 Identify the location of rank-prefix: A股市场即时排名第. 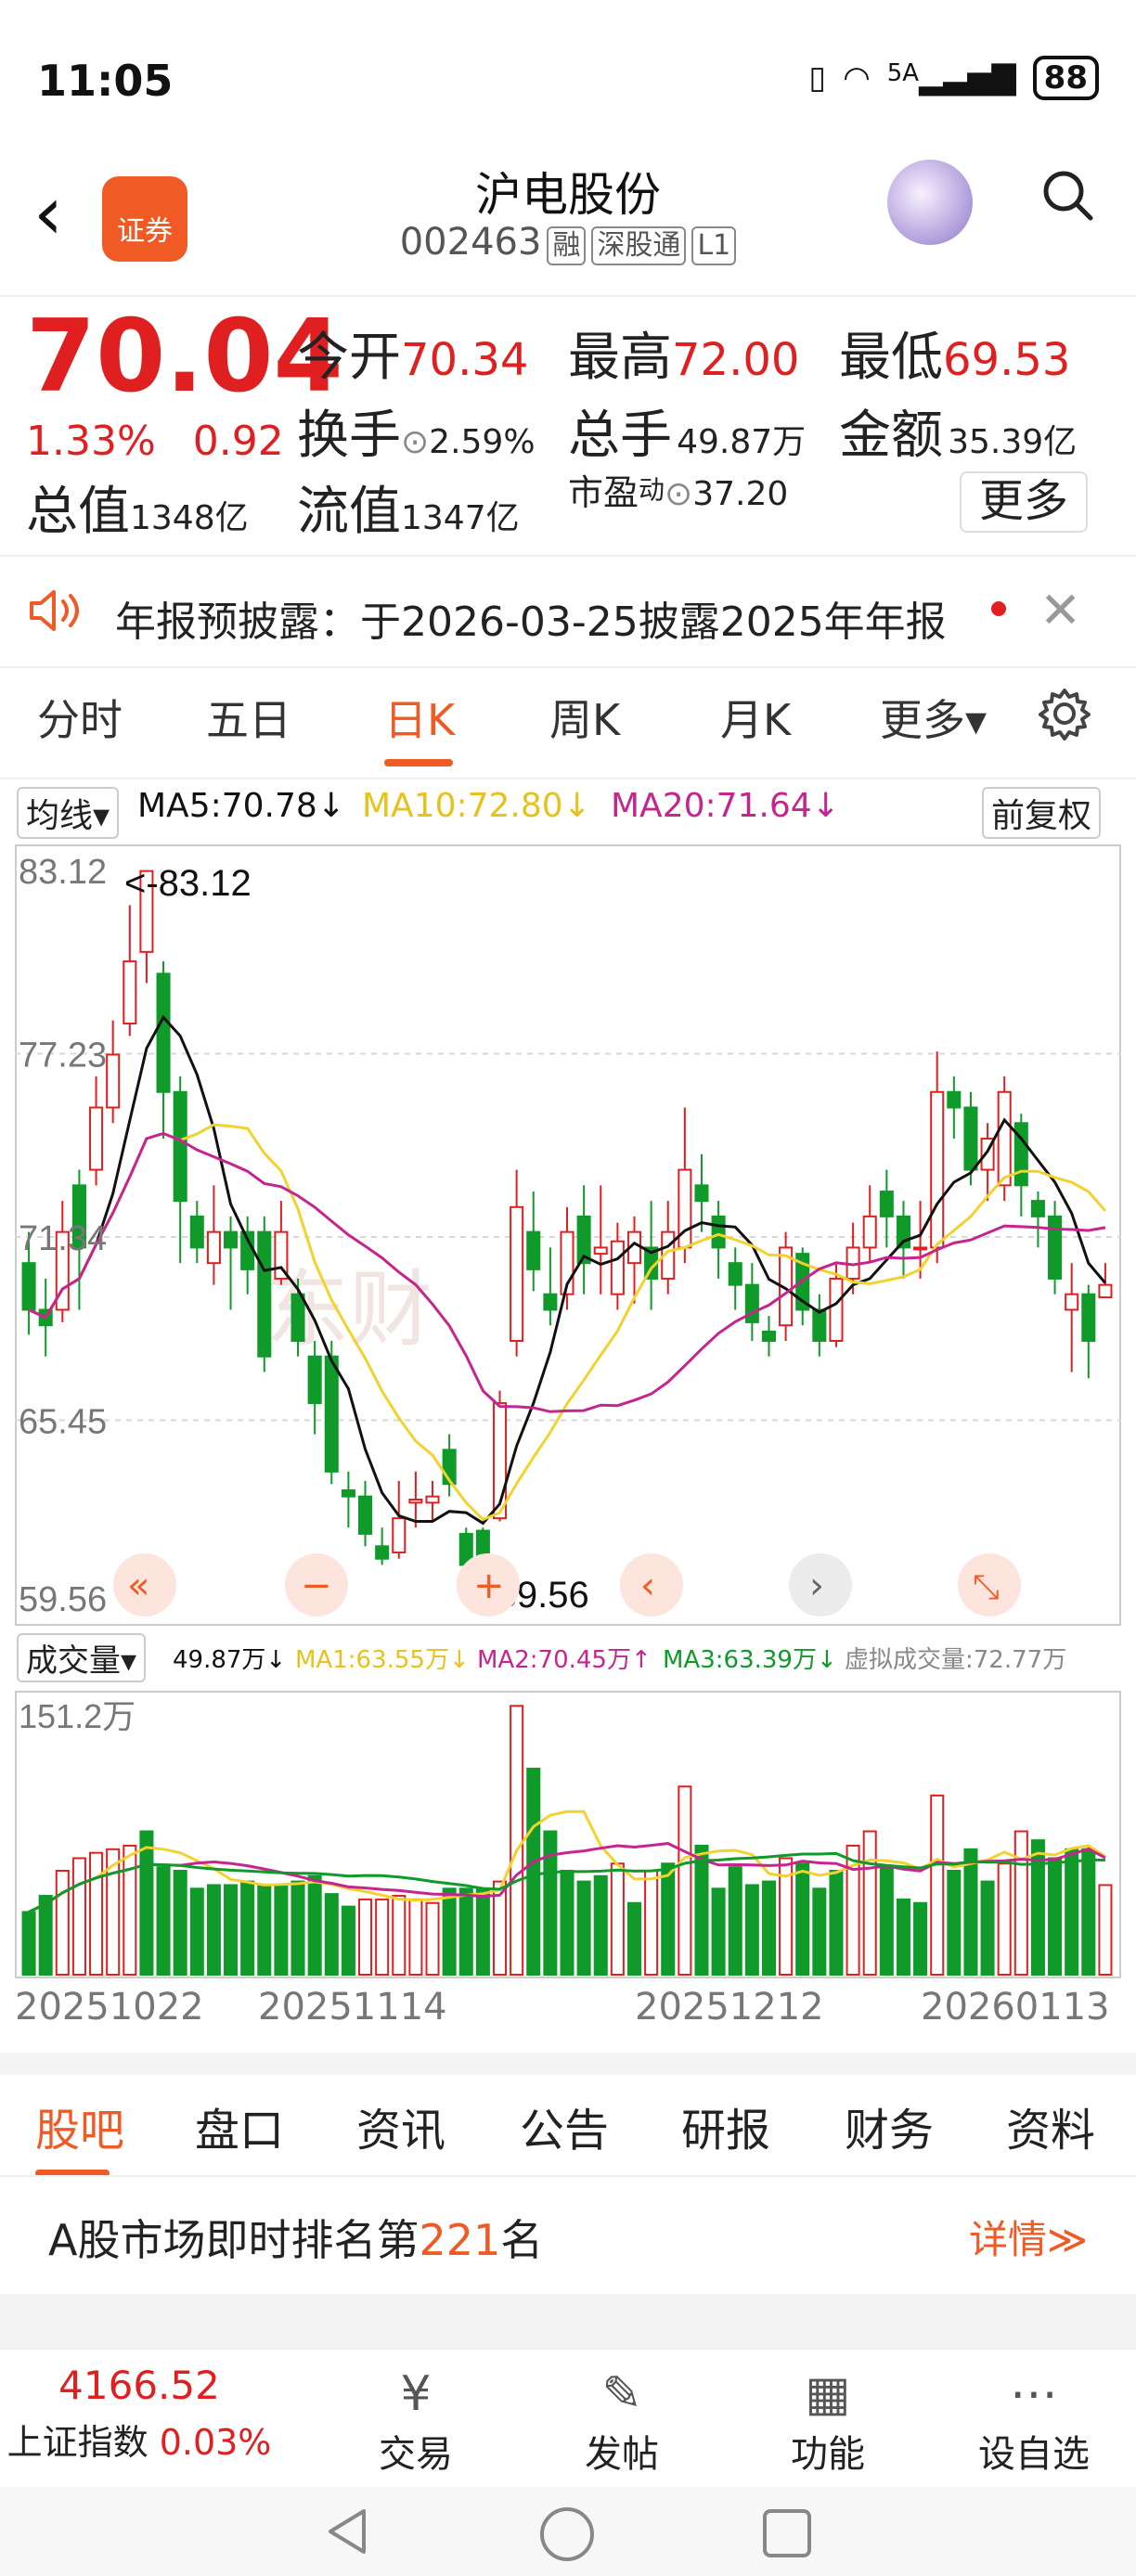
(234, 2240).